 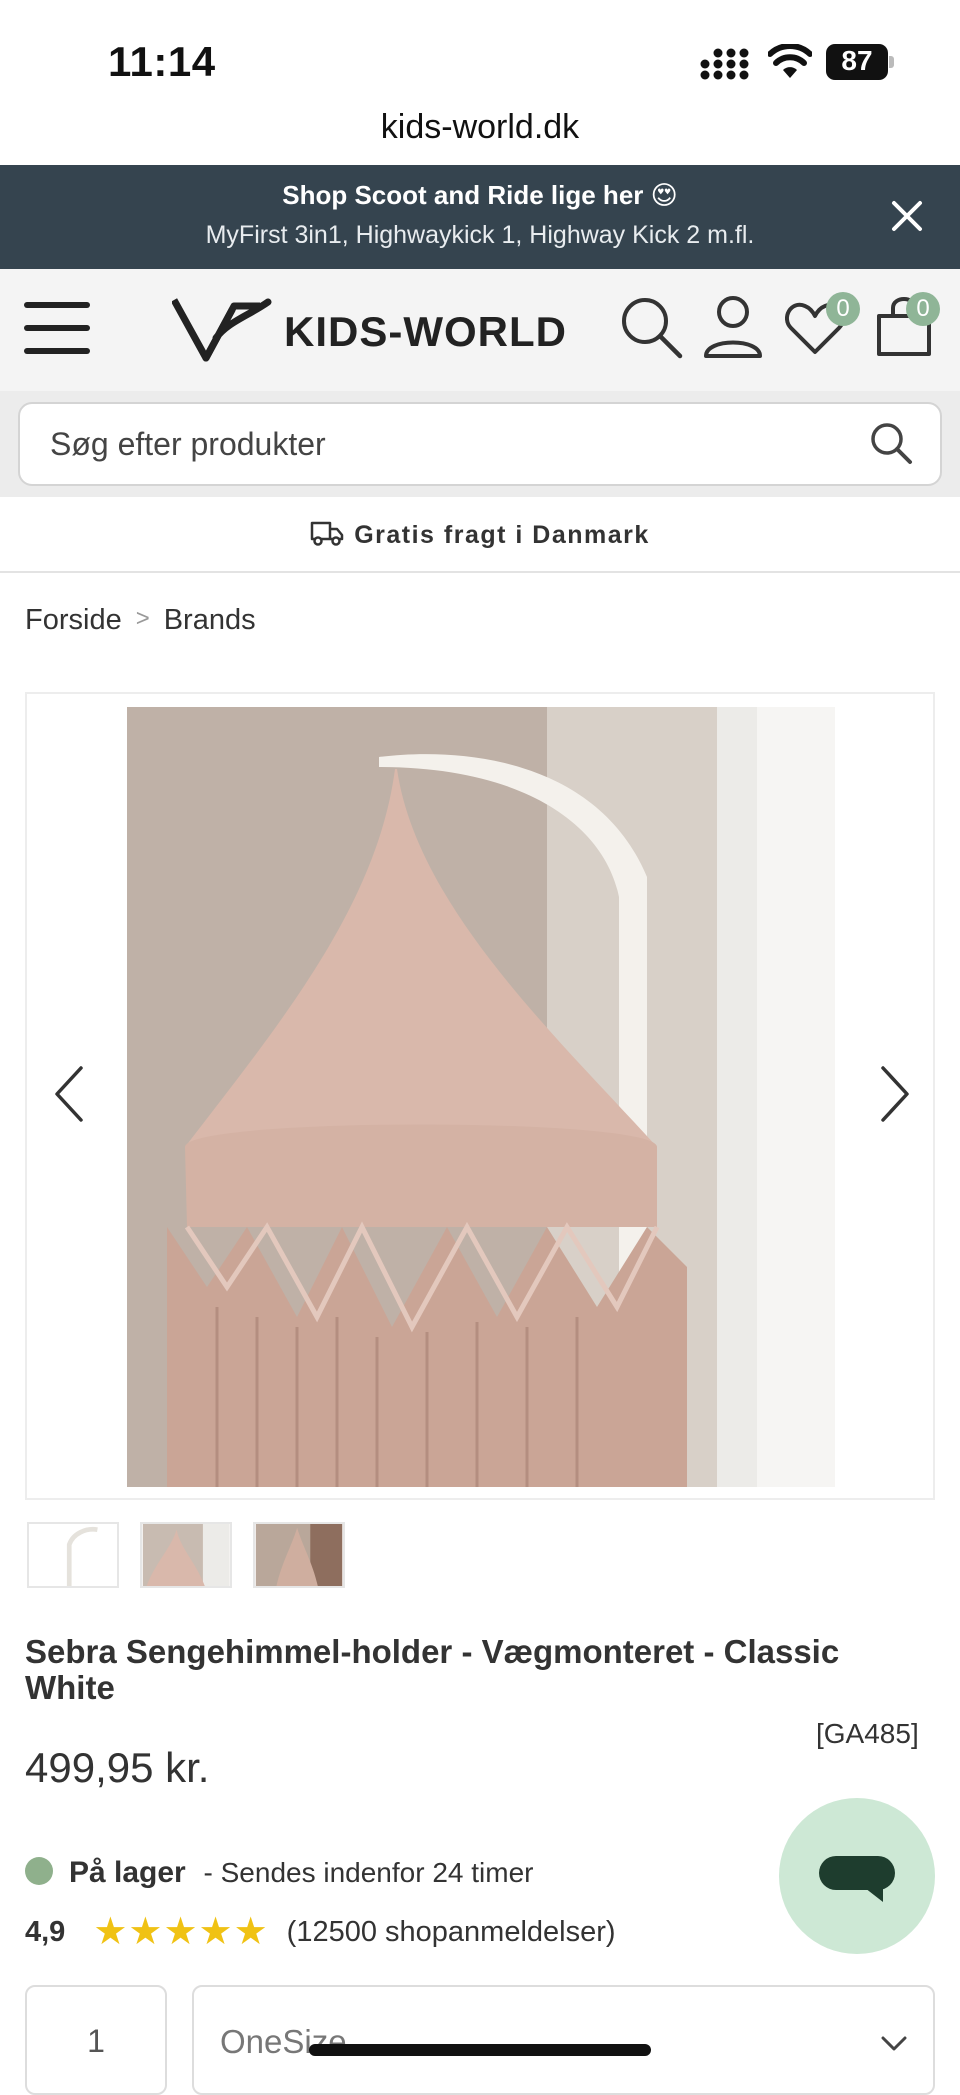 I want to click on stock-note: - Sendes indenfor 24 timer, so click(x=368, y=1872).